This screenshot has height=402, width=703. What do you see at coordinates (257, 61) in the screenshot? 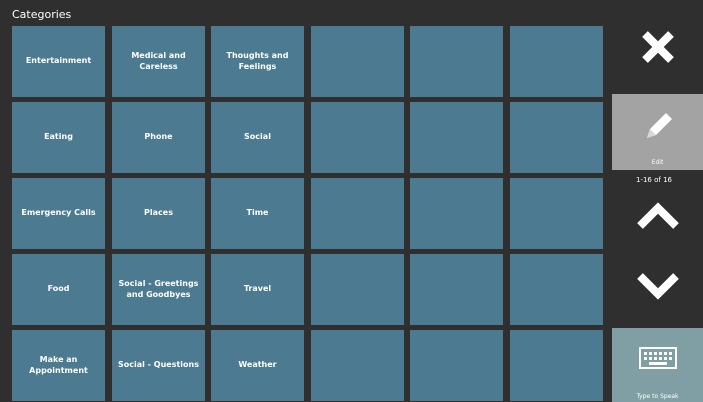
I see `category-tile: Thoughts and Feelings` at bounding box center [257, 61].